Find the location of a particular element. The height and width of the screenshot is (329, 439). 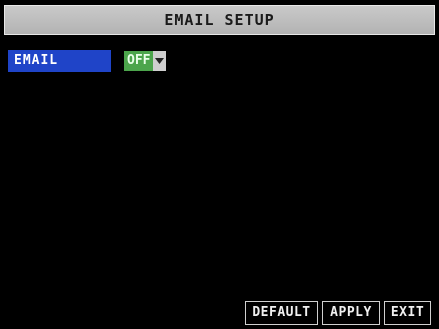

exit-button: EXIT is located at coordinates (407, 313).